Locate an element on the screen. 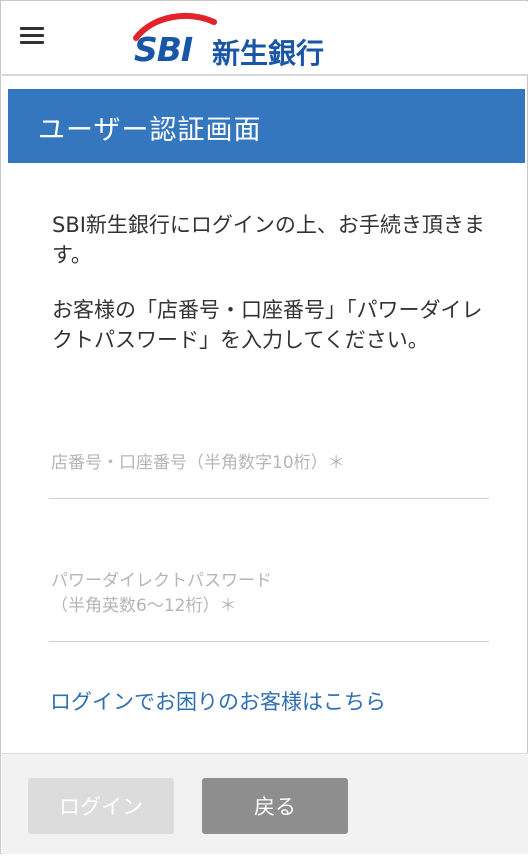 This screenshot has width=530, height=856. button-bar: ログイン 戻る is located at coordinates (265, 803).